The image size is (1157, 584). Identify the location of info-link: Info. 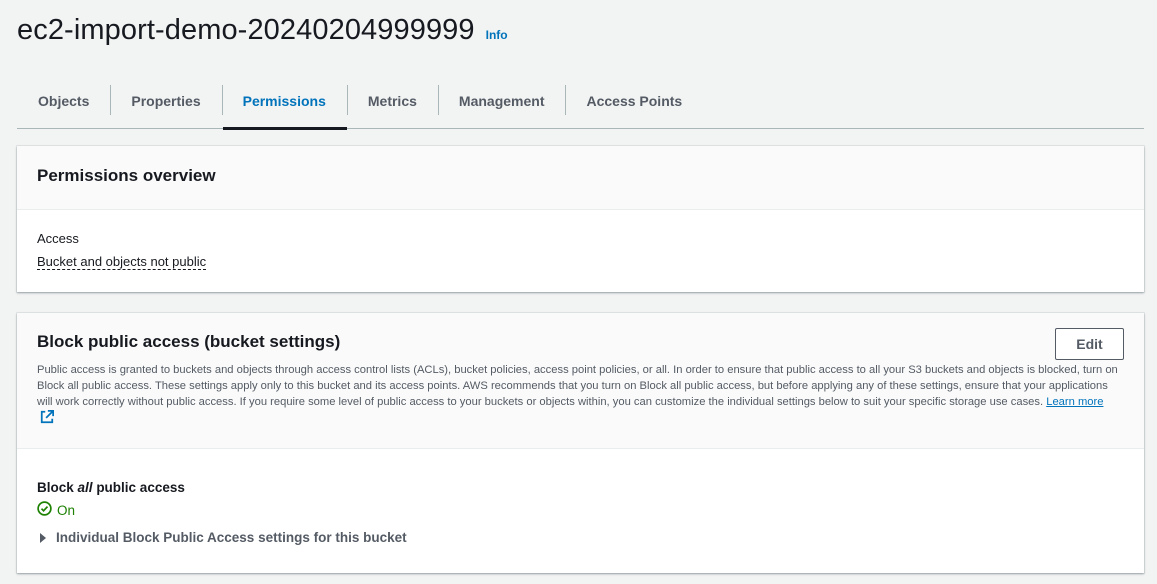
(497, 35).